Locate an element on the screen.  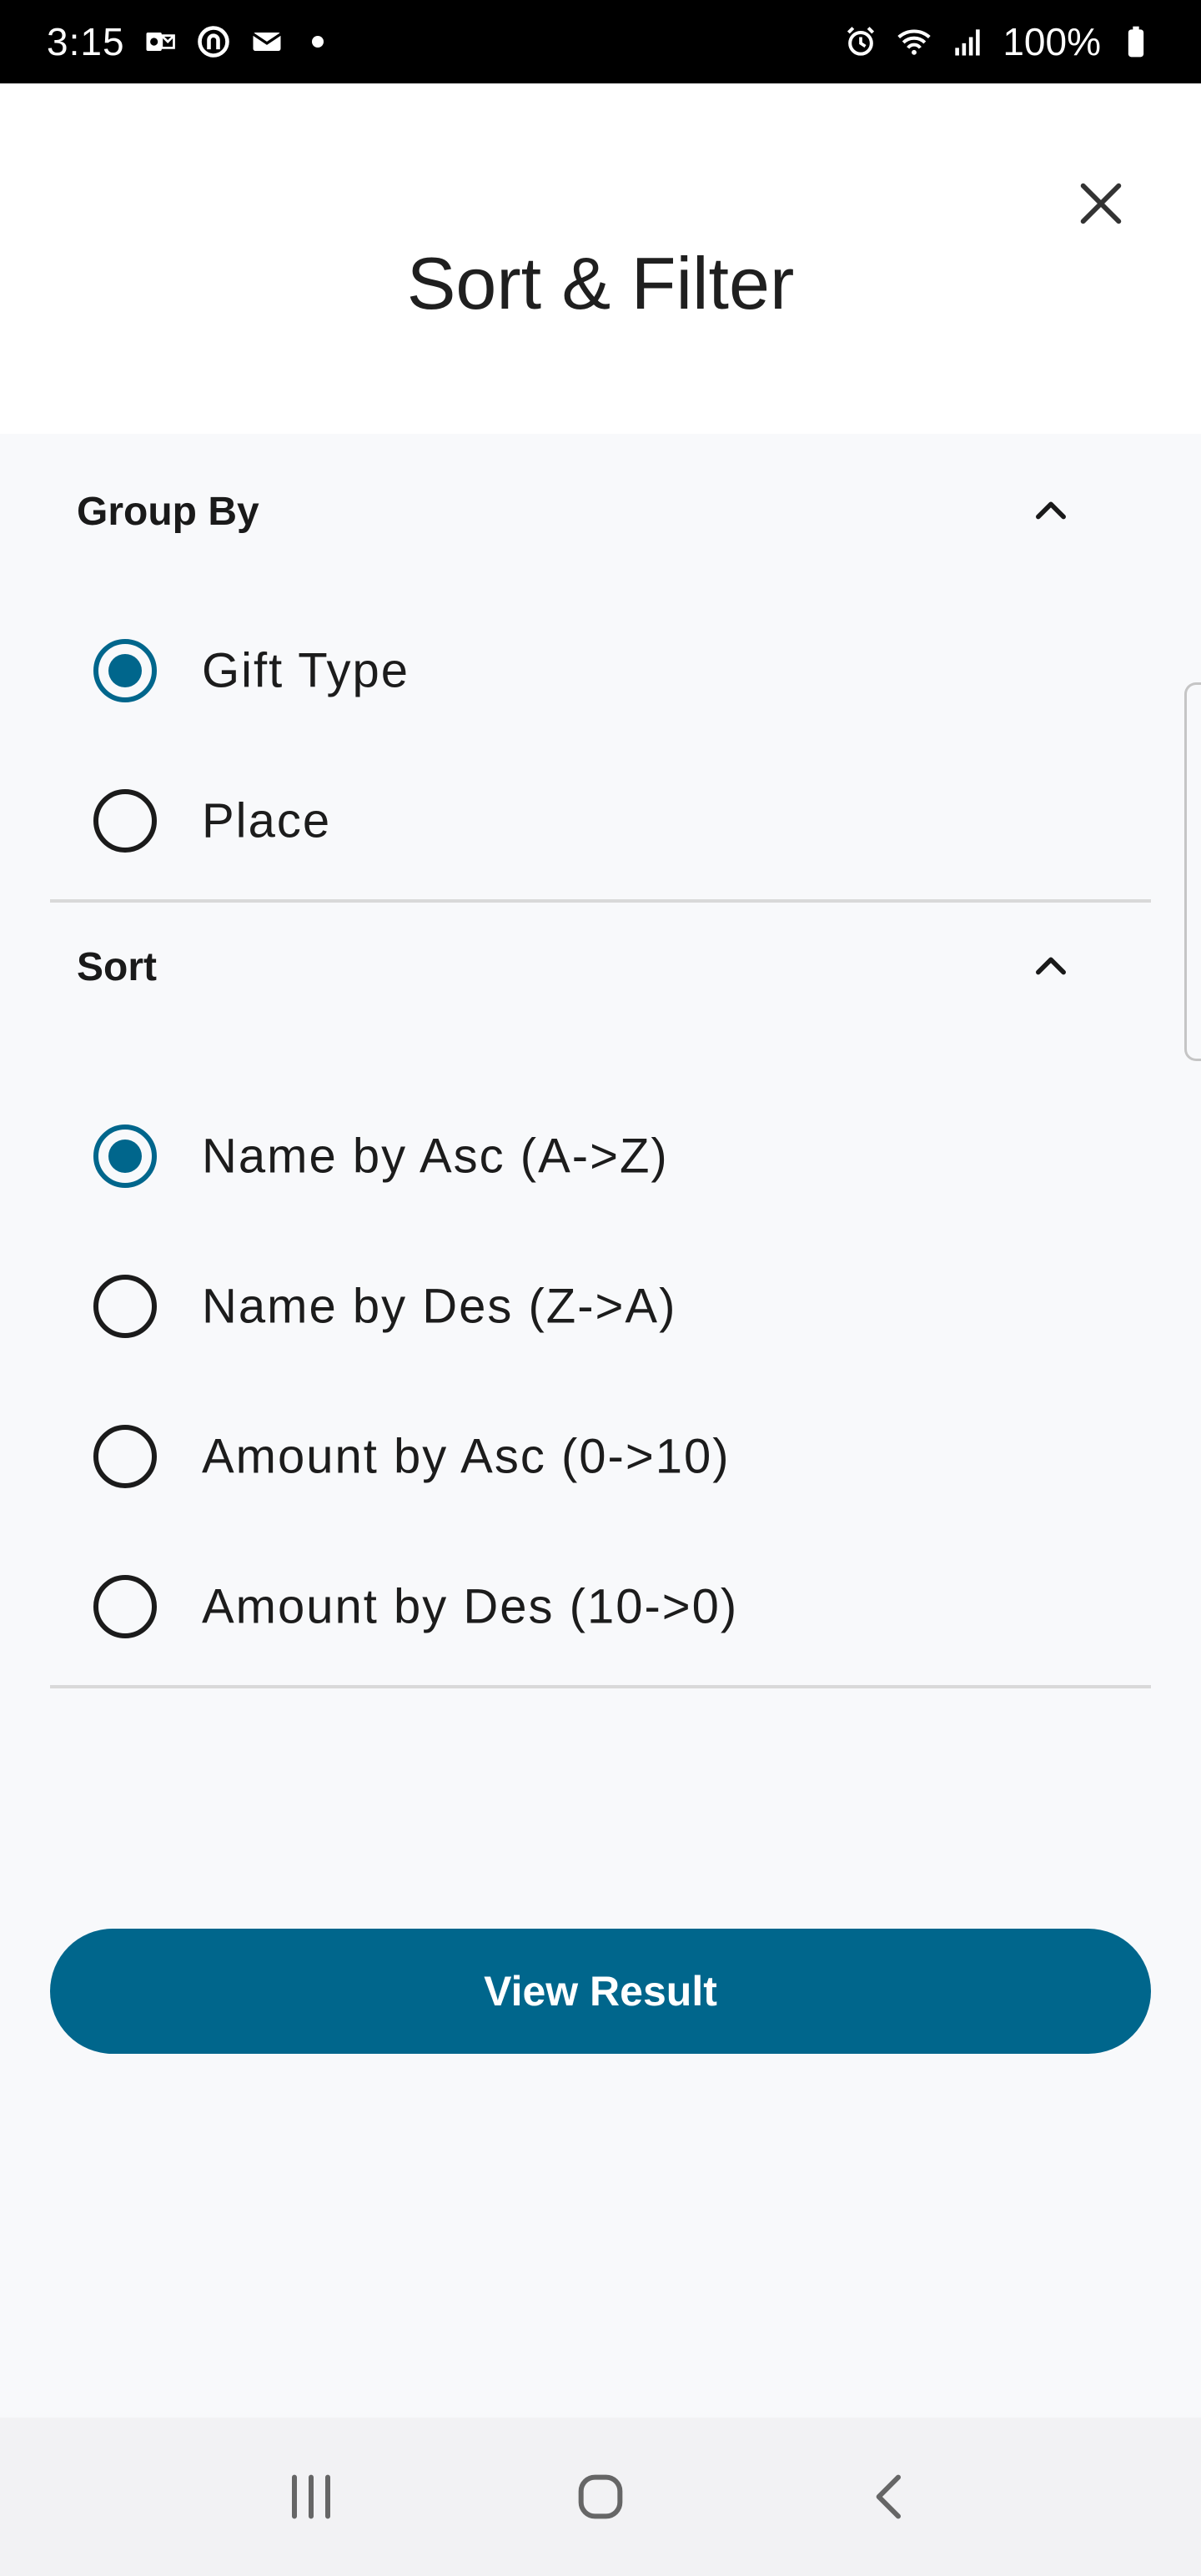
option-label: Place is located at coordinates (267, 820).